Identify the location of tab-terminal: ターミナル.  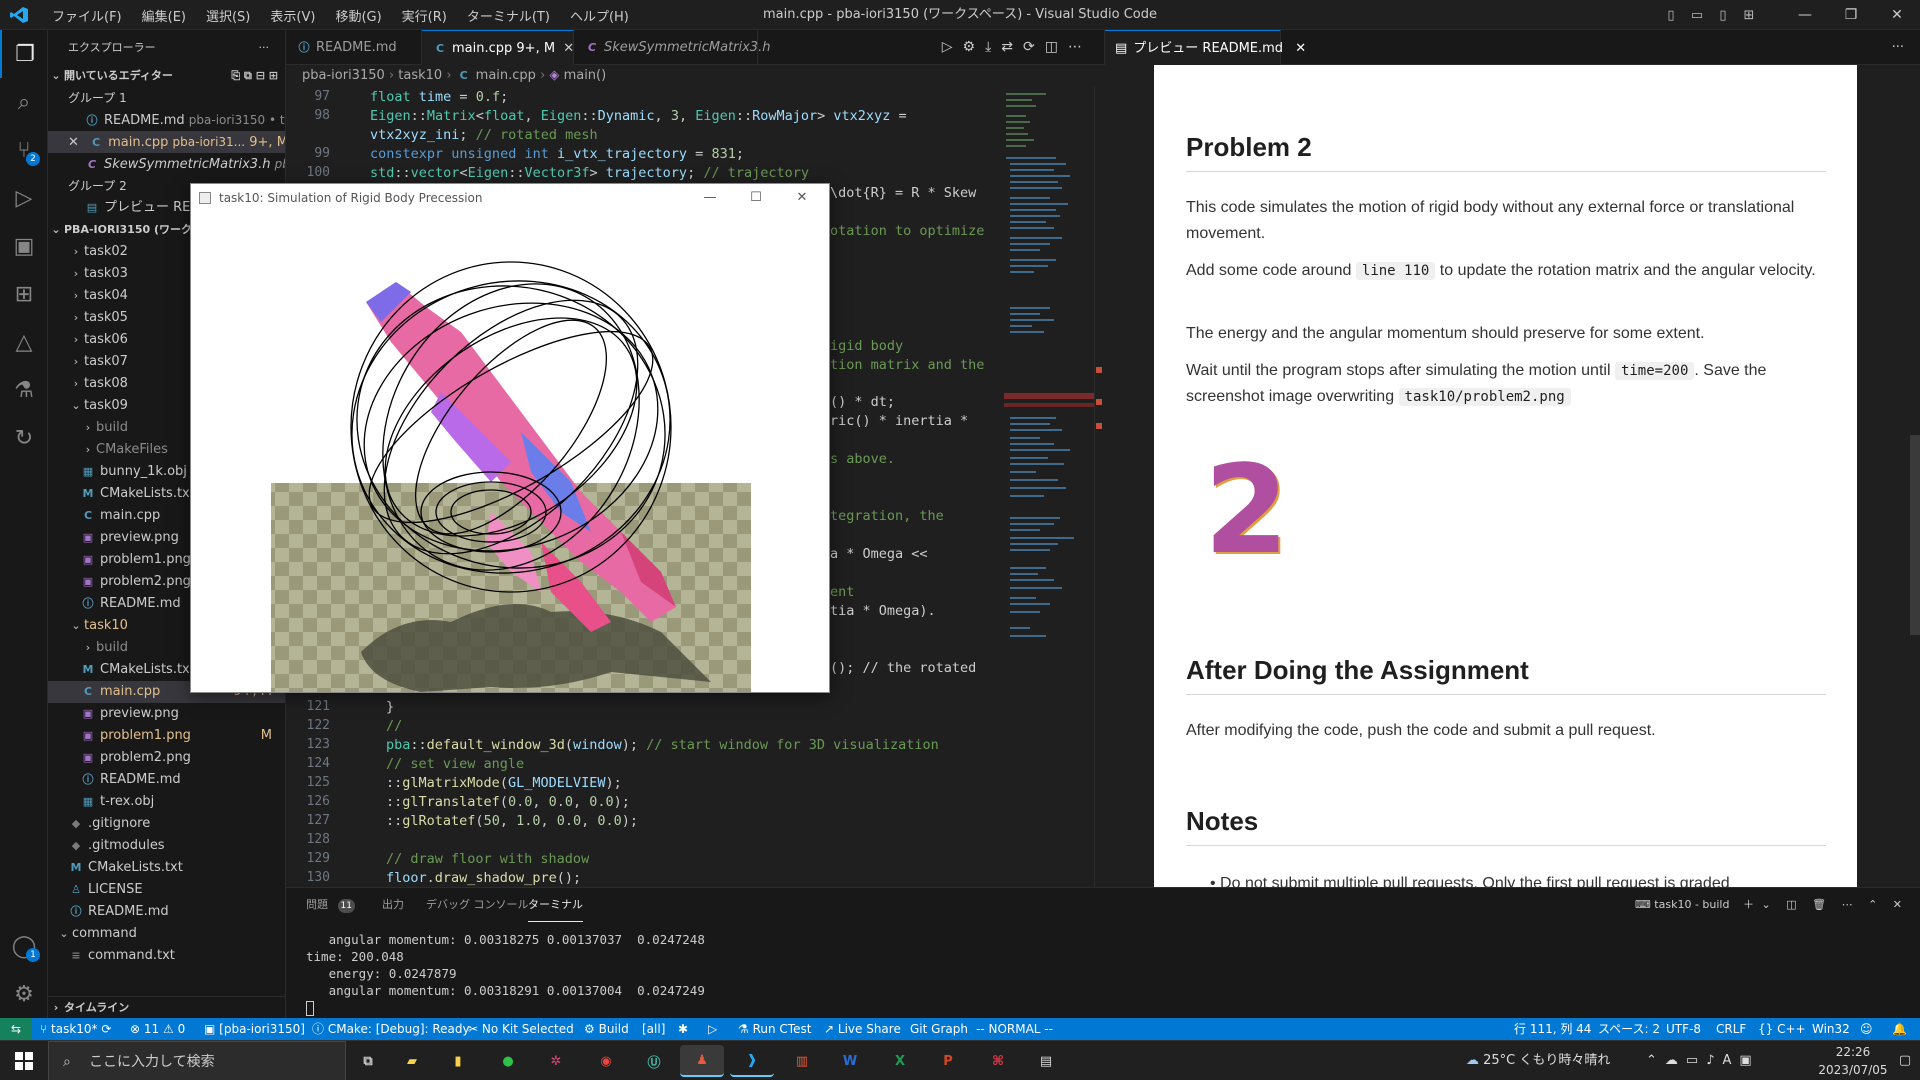
(555, 905).